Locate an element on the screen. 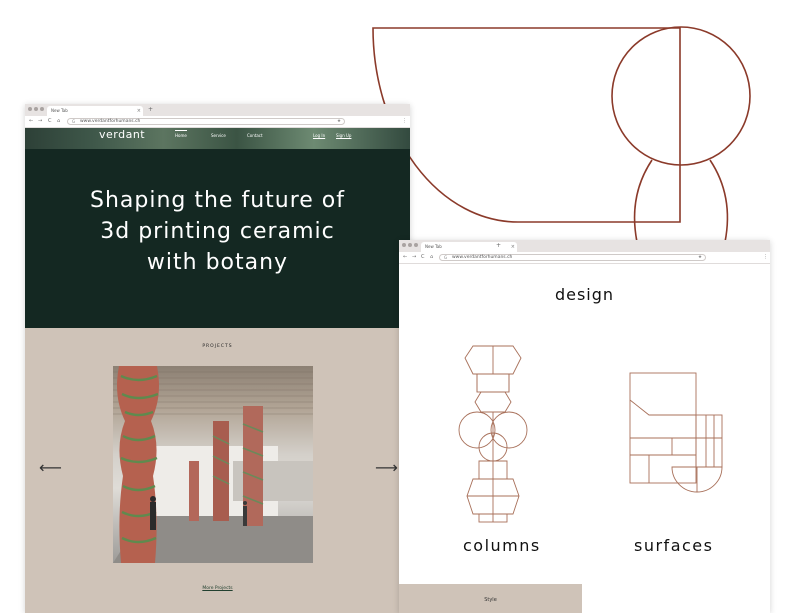 The height and width of the screenshot is (613, 800). login-link: Log In is located at coordinates (319, 136).